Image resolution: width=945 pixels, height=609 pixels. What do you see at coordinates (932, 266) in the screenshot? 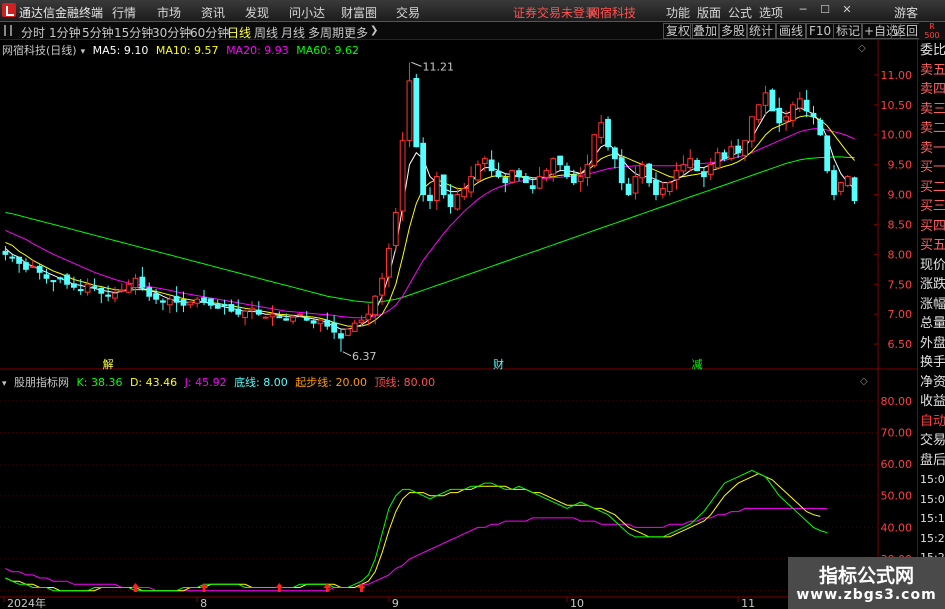
I see `side-panel-item: 现价` at bounding box center [932, 266].